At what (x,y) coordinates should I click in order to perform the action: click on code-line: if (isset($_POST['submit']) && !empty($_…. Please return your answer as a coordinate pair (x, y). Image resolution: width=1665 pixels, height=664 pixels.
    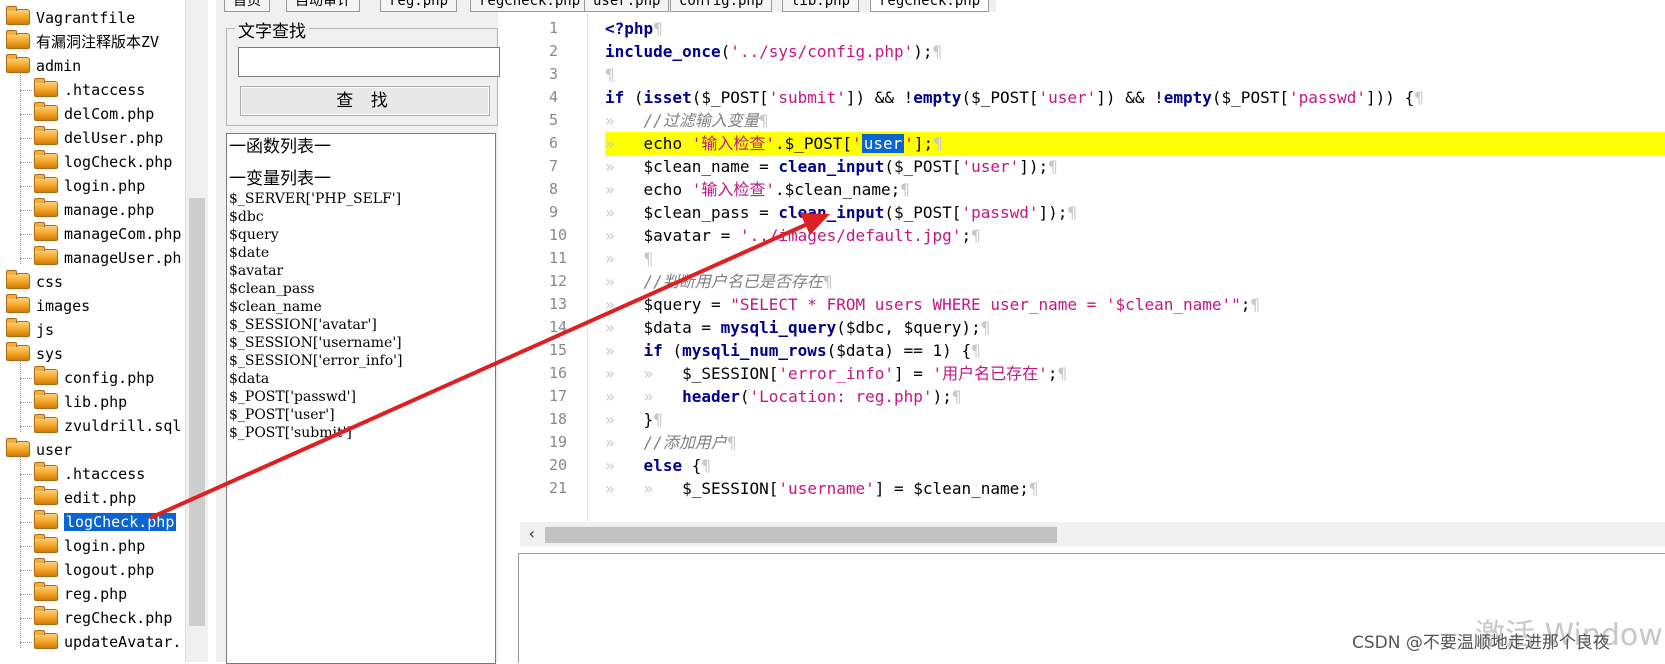
    Looking at the image, I should click on (1135, 98).